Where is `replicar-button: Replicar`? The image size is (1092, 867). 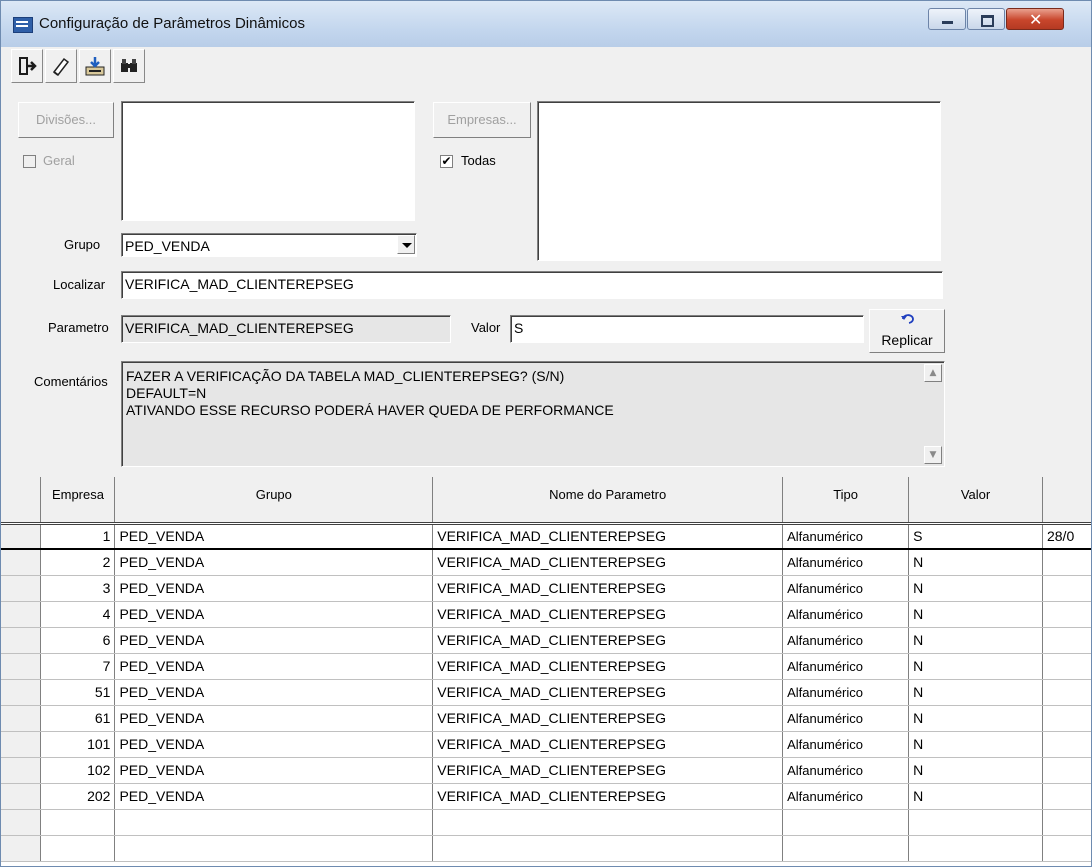
replicar-button: Replicar is located at coordinates (907, 331).